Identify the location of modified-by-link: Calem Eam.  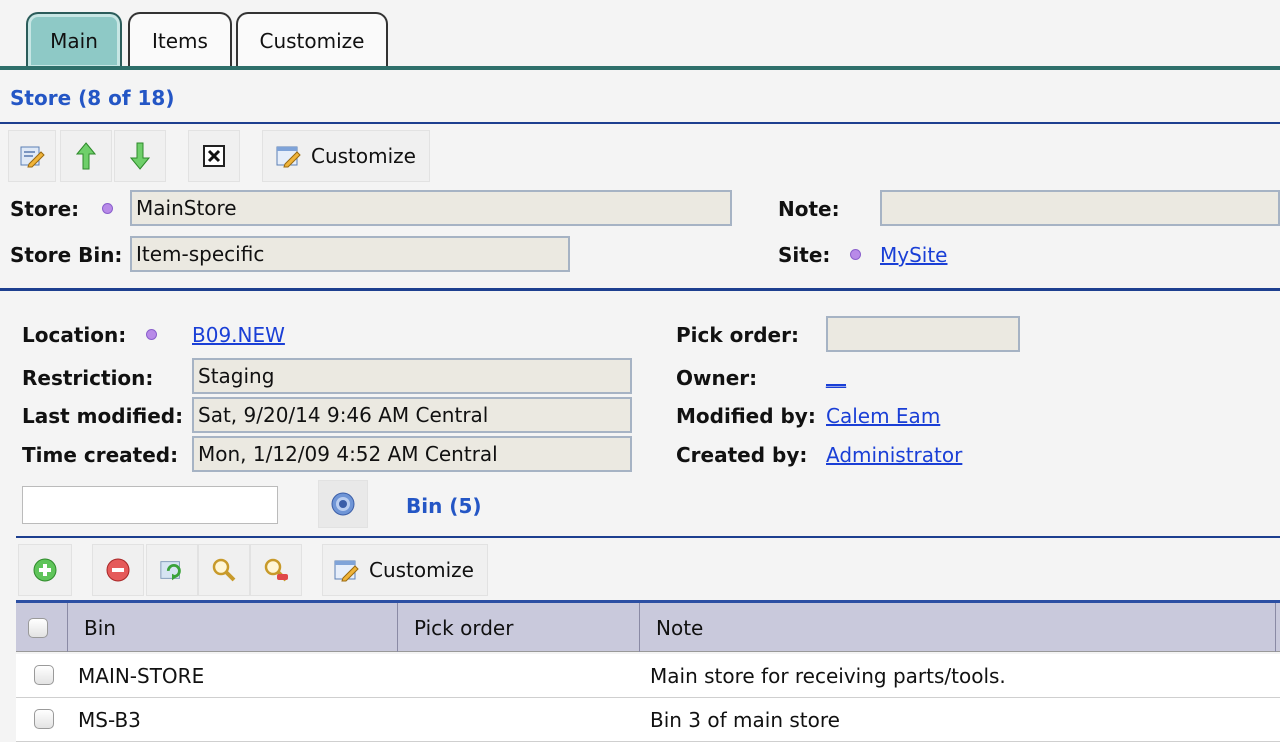
(883, 416).